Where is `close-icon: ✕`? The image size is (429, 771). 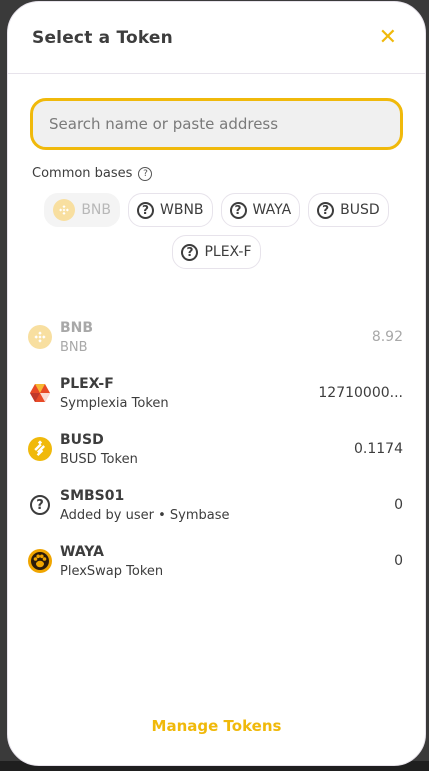 close-icon: ✕ is located at coordinates (388, 37).